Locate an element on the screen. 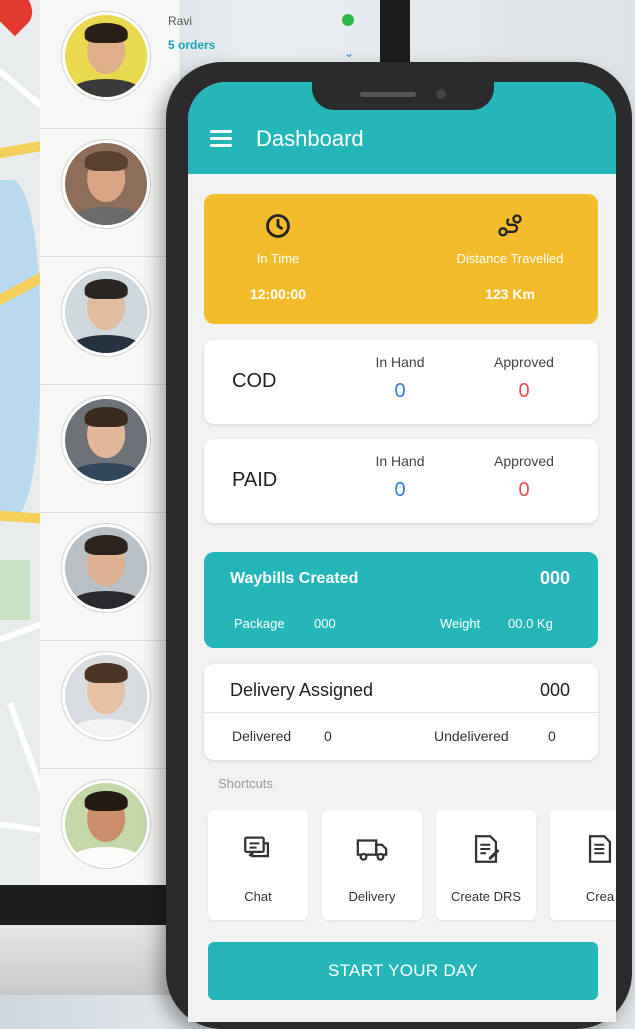  distance-block: Distance Travelled 123 Km is located at coordinates (510, 257).